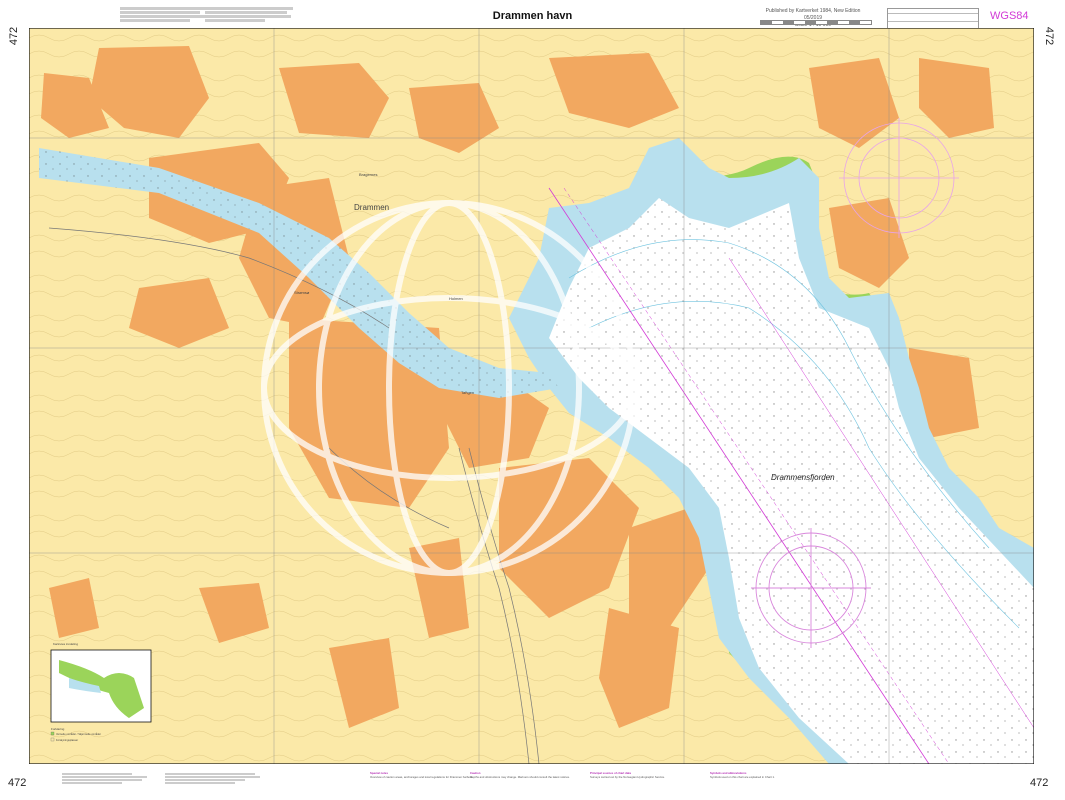  What do you see at coordinates (1039, 783) in the screenshot?
I see `chart-number-bottom-right: 472` at bounding box center [1039, 783].